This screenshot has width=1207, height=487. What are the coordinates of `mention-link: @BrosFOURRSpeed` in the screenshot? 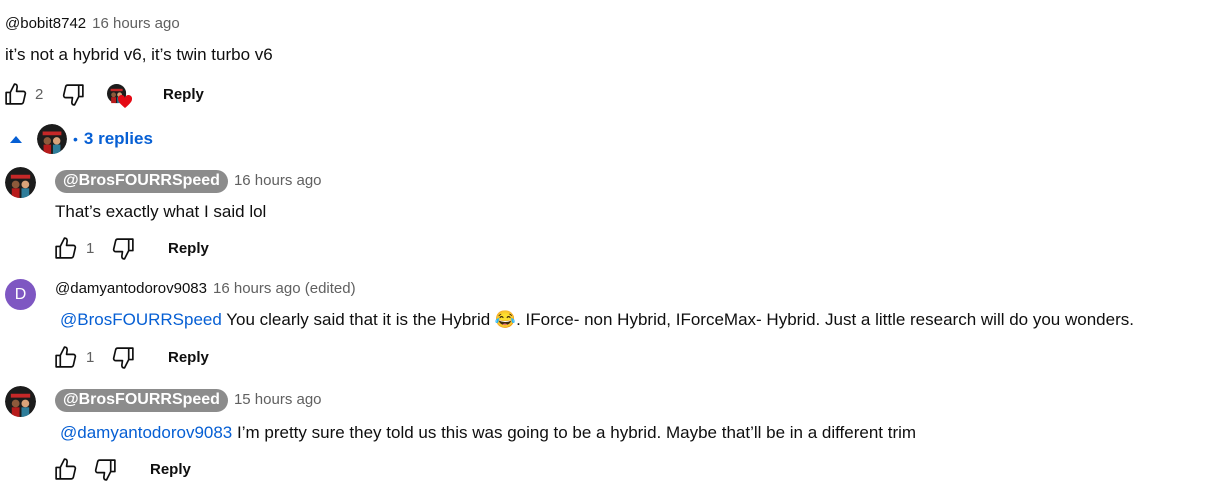 It's located at (141, 319).